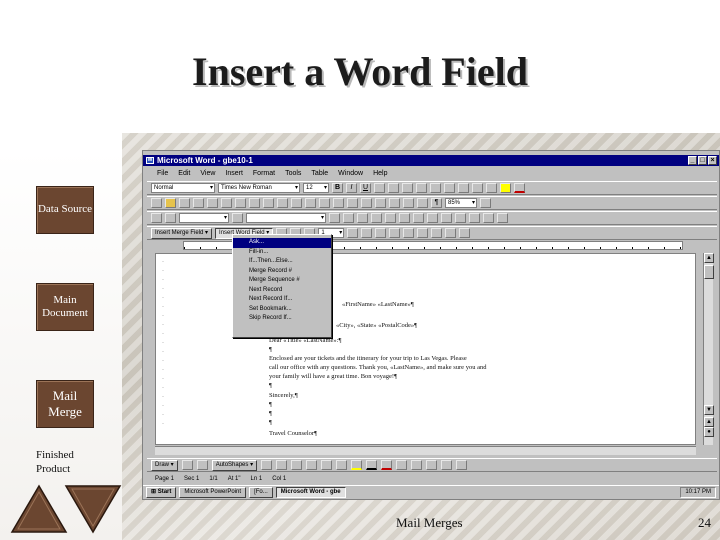  Describe the element at coordinates (337, 188) in the screenshot. I see `bold-button: B` at that location.